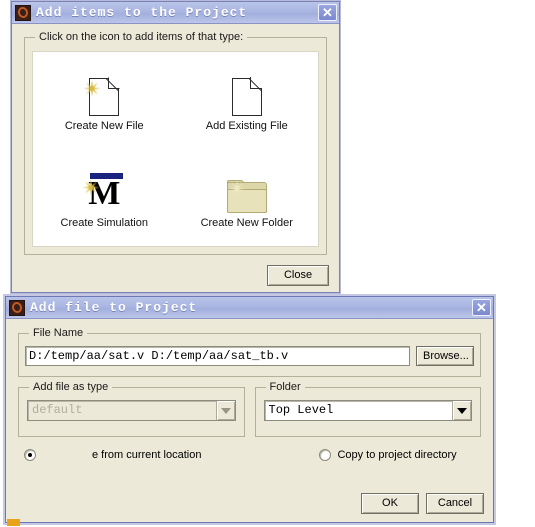 This screenshot has width=535, height=527. I want to click on corner-marker, so click(13, 522).